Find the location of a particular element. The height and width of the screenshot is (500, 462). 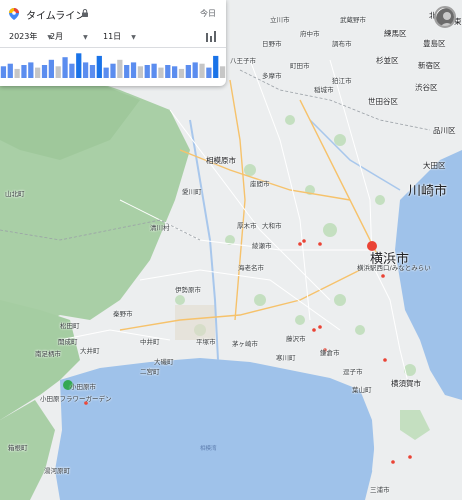

label-yokohama-station: 横浜駅西口/みなとみらい is located at coordinates (394, 268).